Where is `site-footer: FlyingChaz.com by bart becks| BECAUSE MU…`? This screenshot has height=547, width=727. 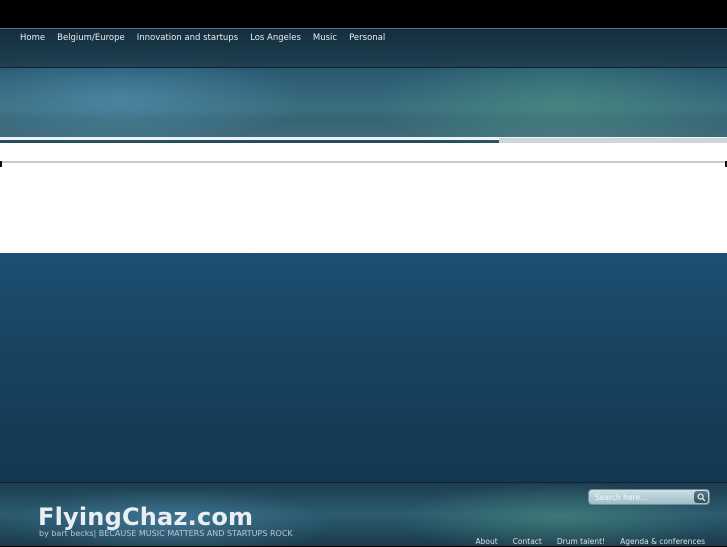 site-footer: FlyingChaz.com by bart becks| BECAUSE MU… is located at coordinates (363, 514).